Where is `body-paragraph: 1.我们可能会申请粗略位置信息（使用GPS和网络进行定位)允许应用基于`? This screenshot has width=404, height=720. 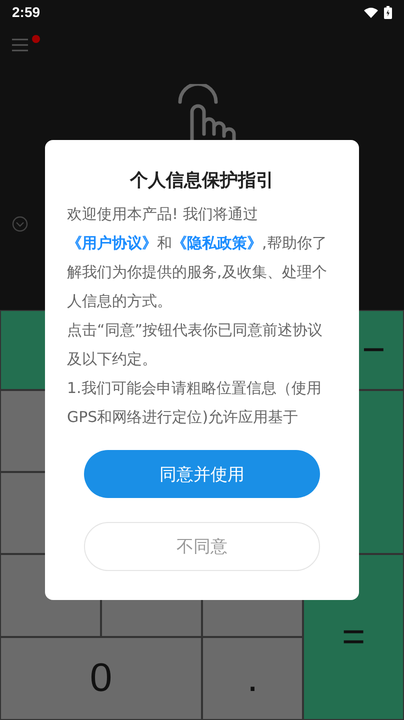
body-paragraph: 1.我们可能会申请粗略位置信息（使用GPS和网络进行定位)允许应用基于 is located at coordinates (194, 403).